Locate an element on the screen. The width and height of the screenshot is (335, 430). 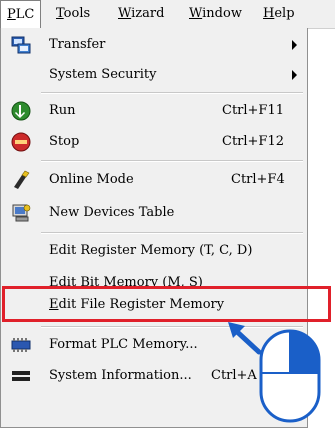
menu-item-edit-register-memory-label: Edit Register Memory (T, C, D) is located at coordinates (151, 250).